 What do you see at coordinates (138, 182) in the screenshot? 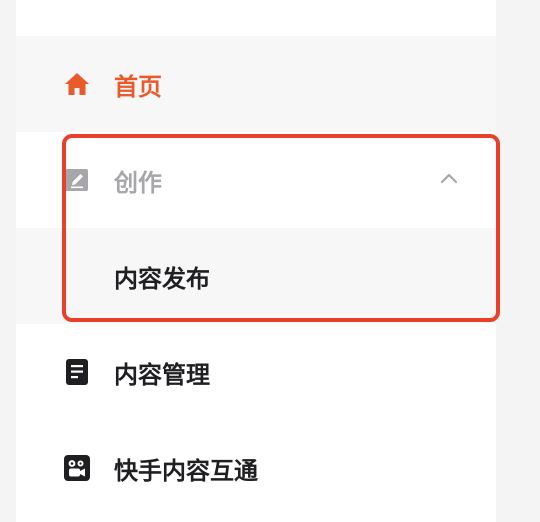
I see `sidebar-item-label: 创作` at bounding box center [138, 182].